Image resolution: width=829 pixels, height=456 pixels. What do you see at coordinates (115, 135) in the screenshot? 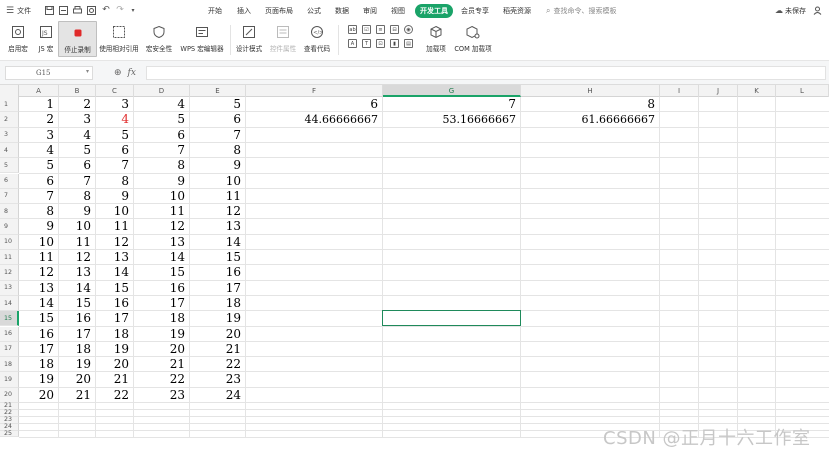
I see `cell-c3: 5` at bounding box center [115, 135].